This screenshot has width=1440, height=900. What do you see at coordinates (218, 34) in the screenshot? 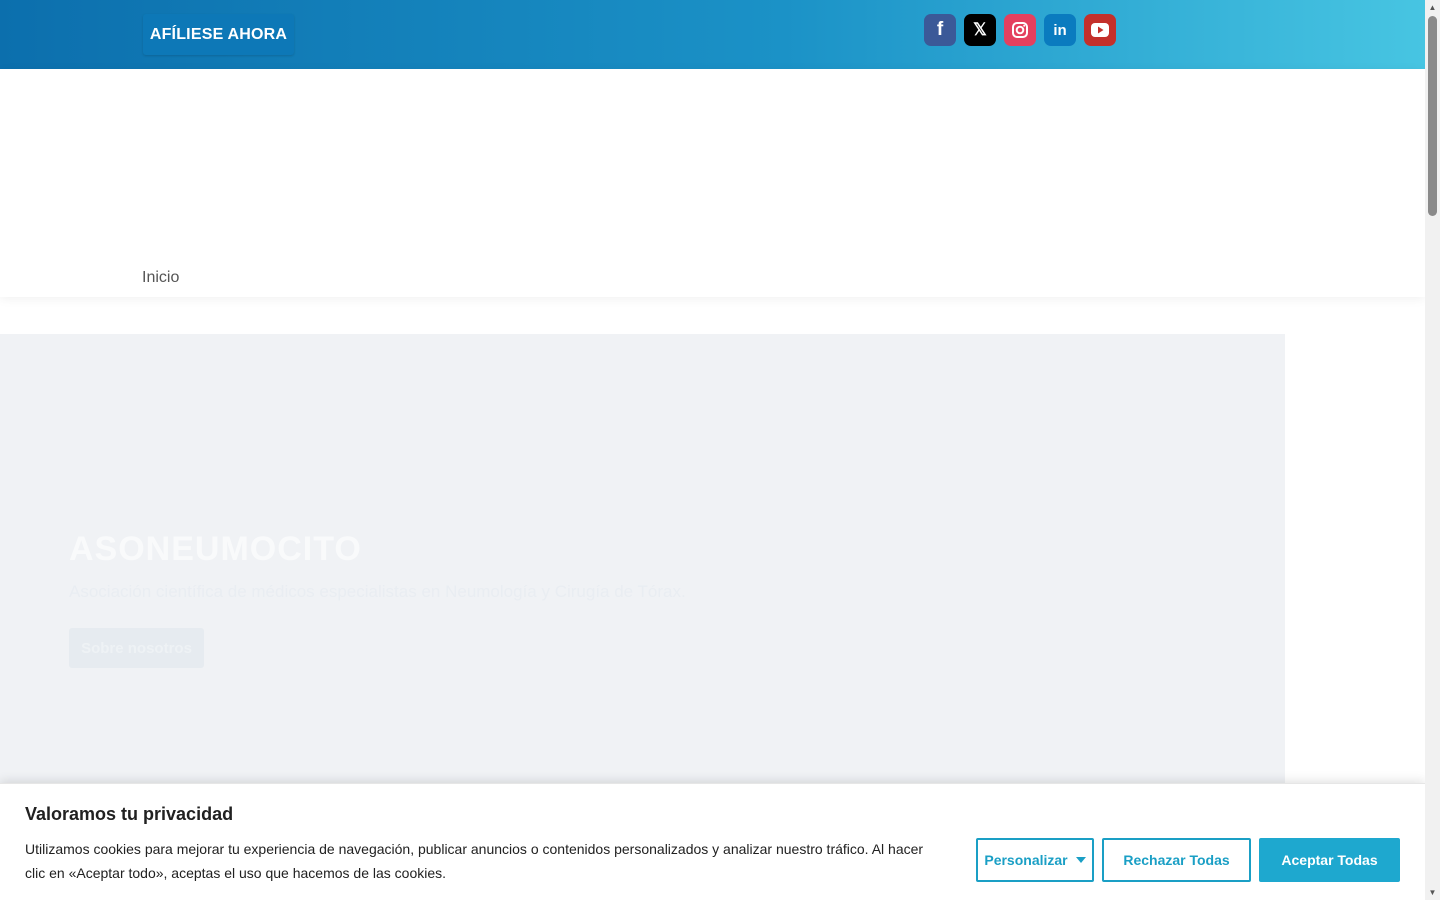
I see `join-now-button: AFÍLIESE AHORA` at bounding box center [218, 34].